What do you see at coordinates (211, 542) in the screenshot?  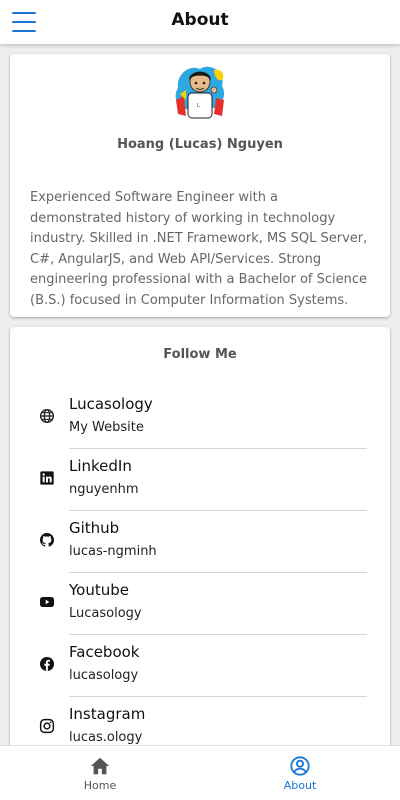 I see `social-item-github: Github lucas-ngminh` at bounding box center [211, 542].